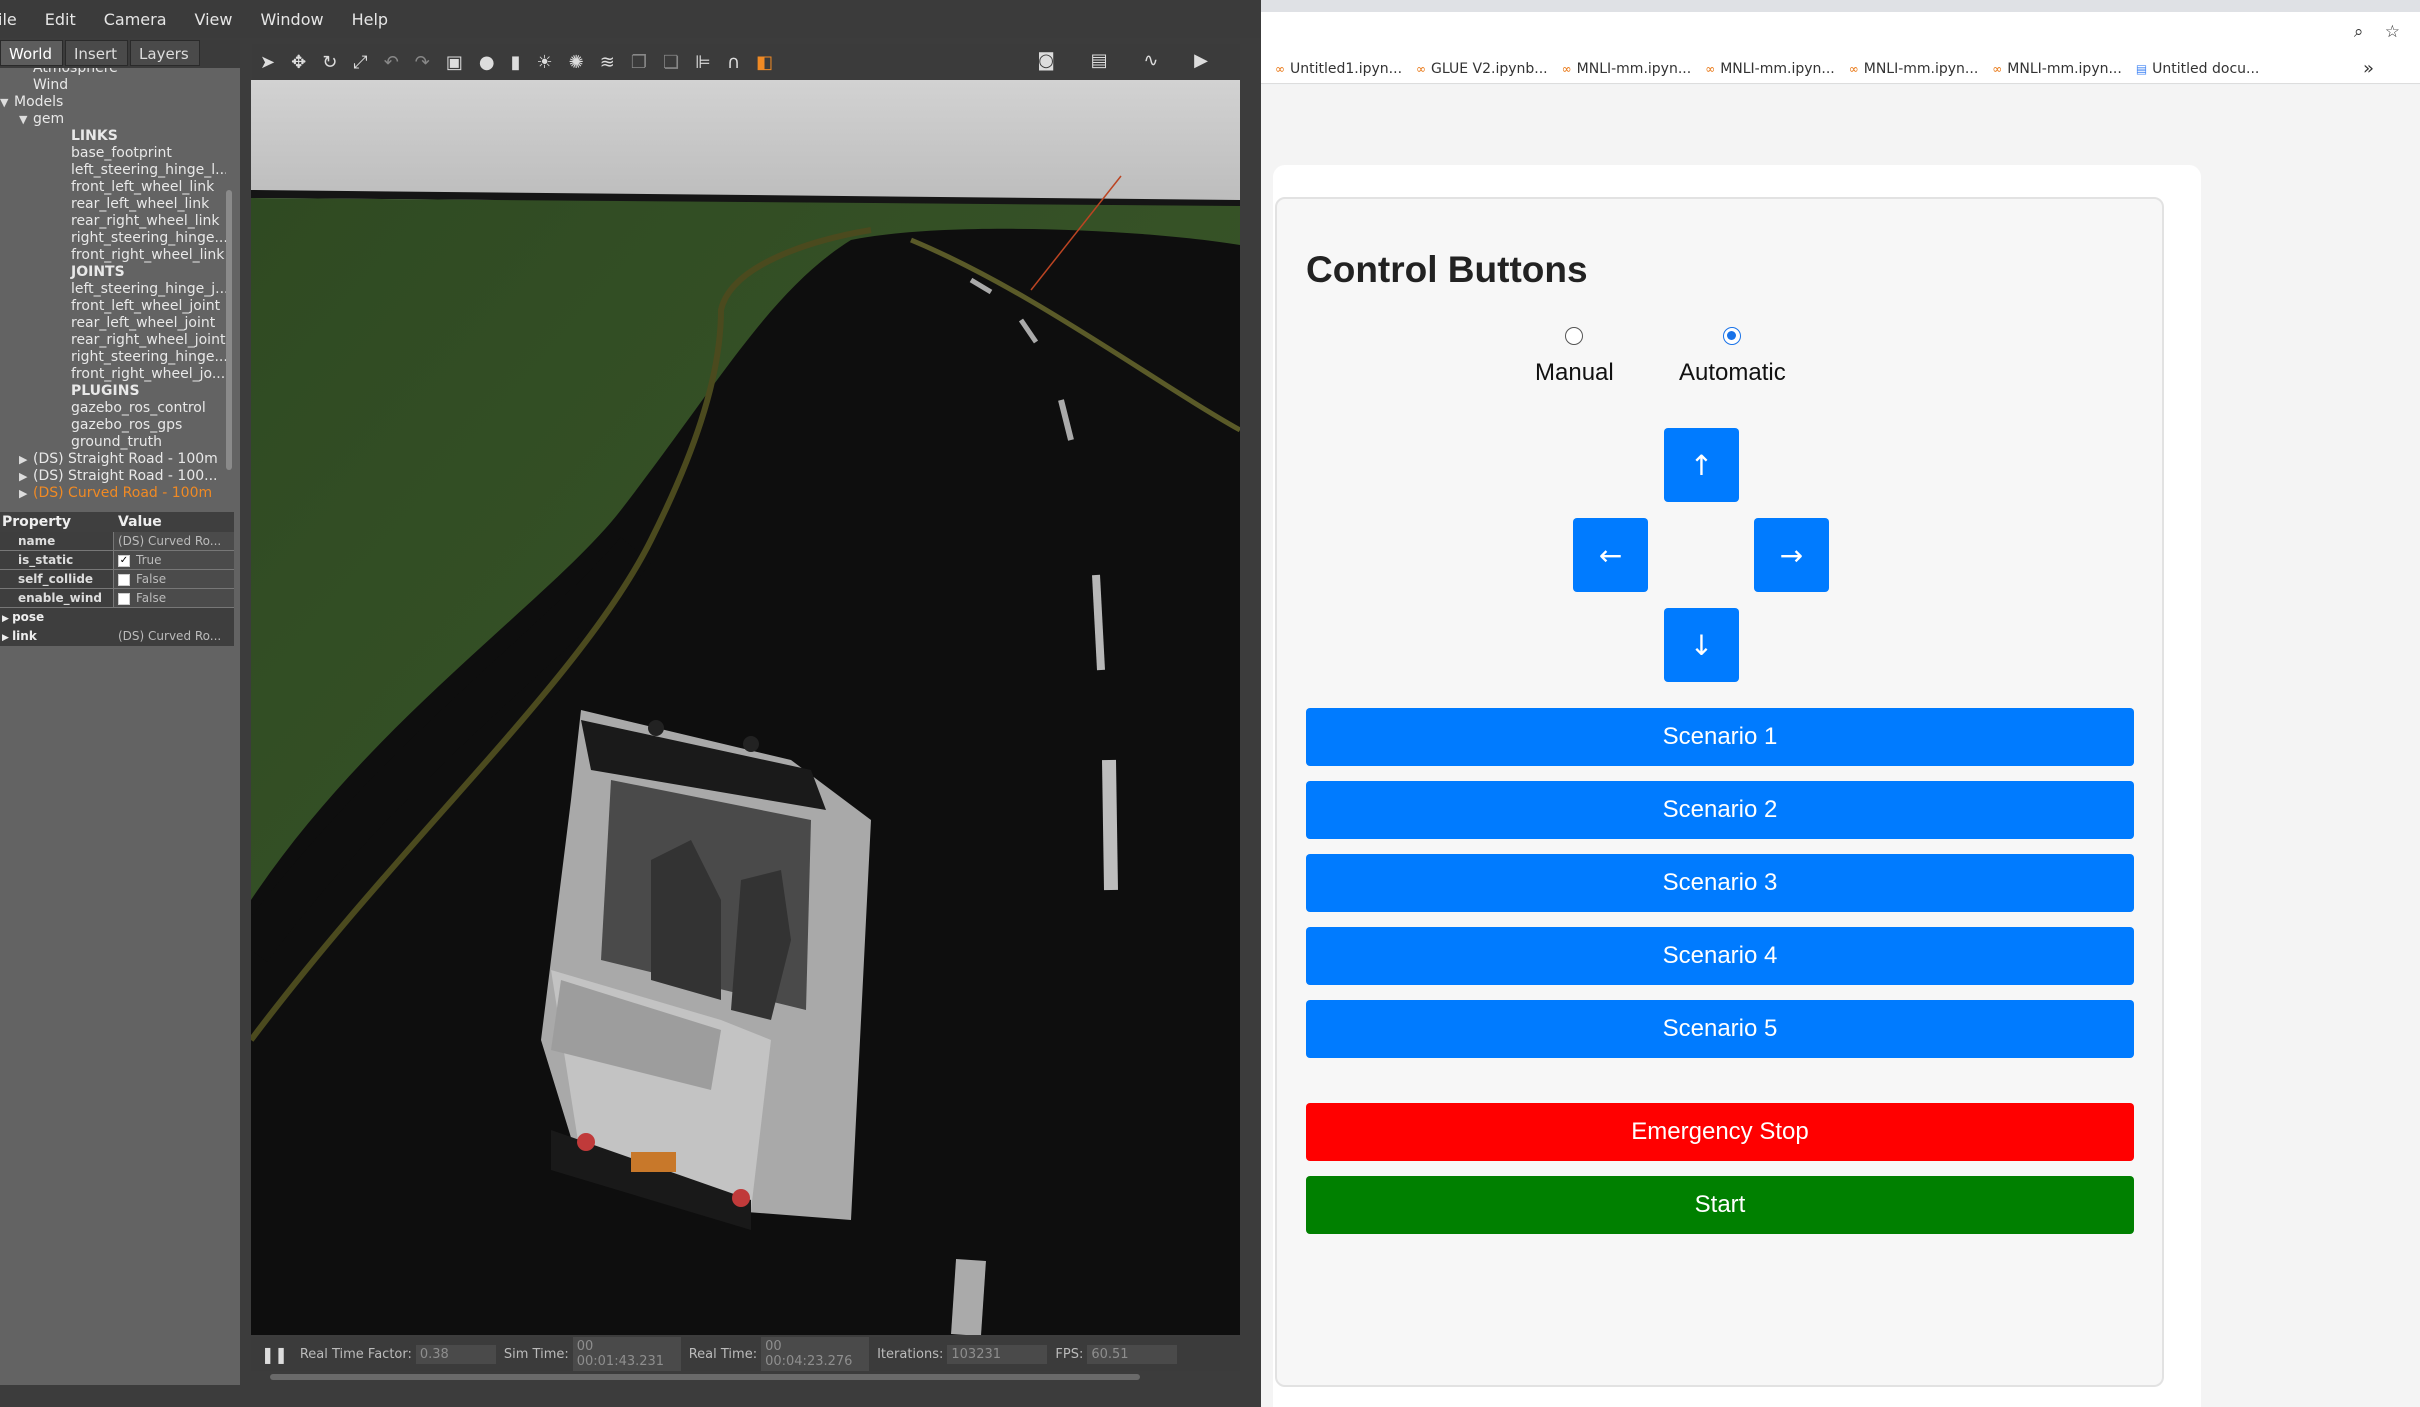 The height and width of the screenshot is (1407, 2420). Describe the element at coordinates (1201, 60) in the screenshot. I see `video-record-icon: ▶` at that location.